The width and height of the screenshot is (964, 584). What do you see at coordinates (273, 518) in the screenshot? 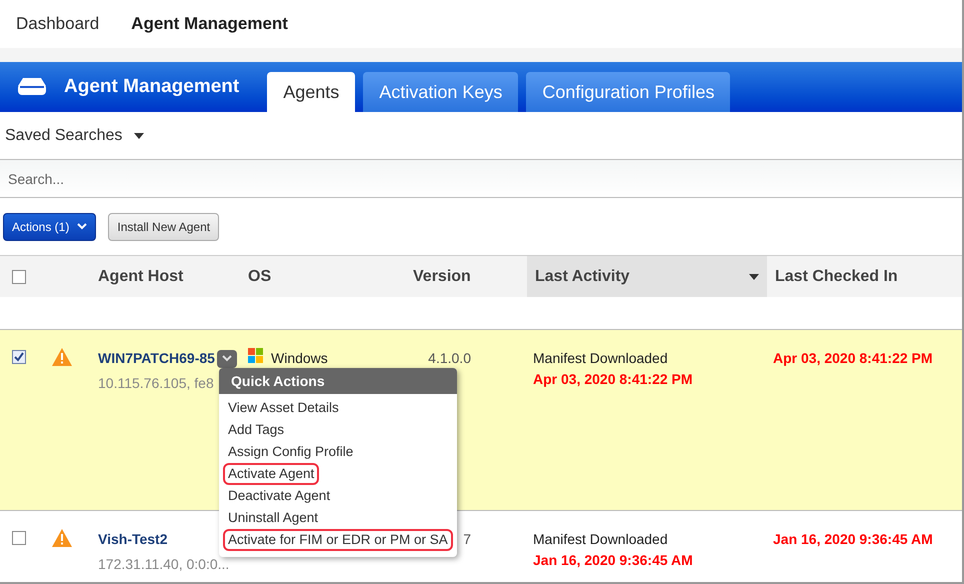
I see `menu-item: Uninstall Agent` at bounding box center [273, 518].